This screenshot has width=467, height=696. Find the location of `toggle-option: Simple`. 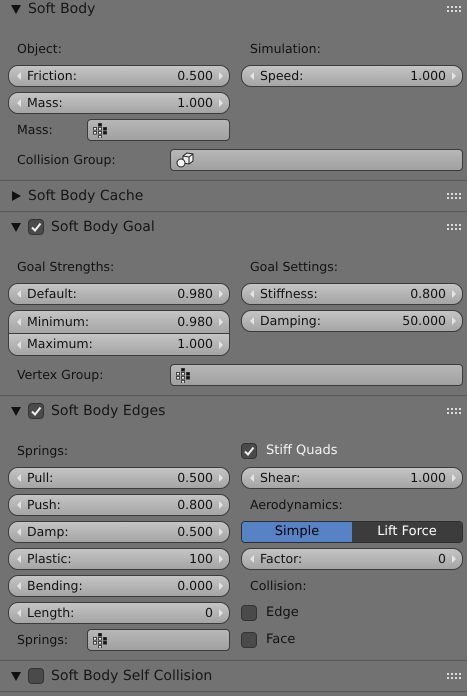

toggle-option: Simple is located at coordinates (297, 532).